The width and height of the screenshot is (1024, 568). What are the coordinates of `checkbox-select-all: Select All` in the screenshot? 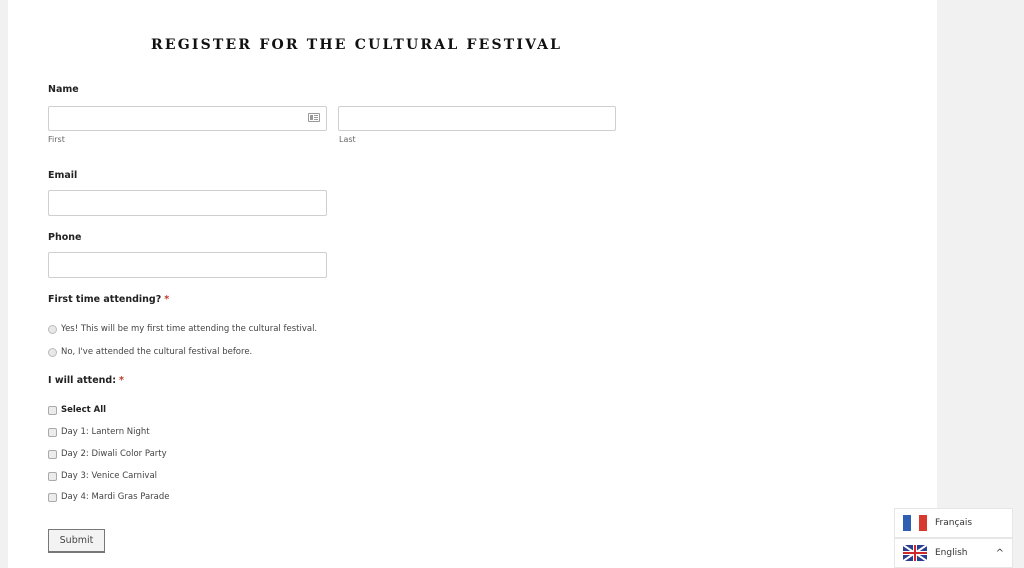 It's located at (77, 409).